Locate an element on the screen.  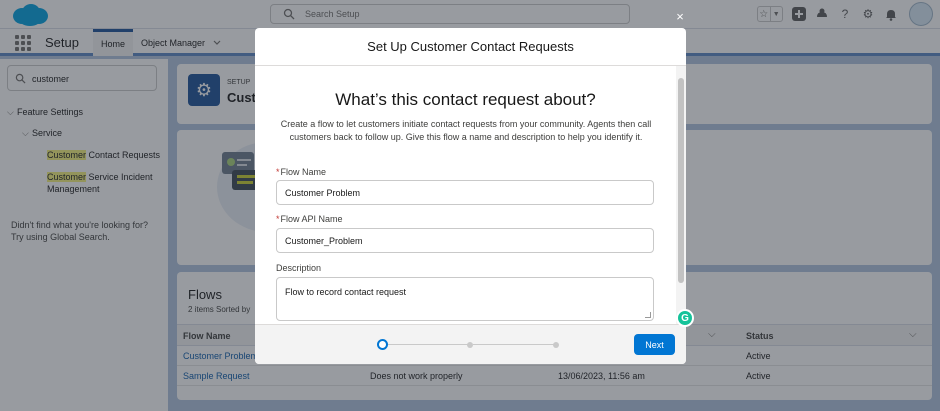
flow-name-value: Customer Problem is located at coordinates (323, 192).